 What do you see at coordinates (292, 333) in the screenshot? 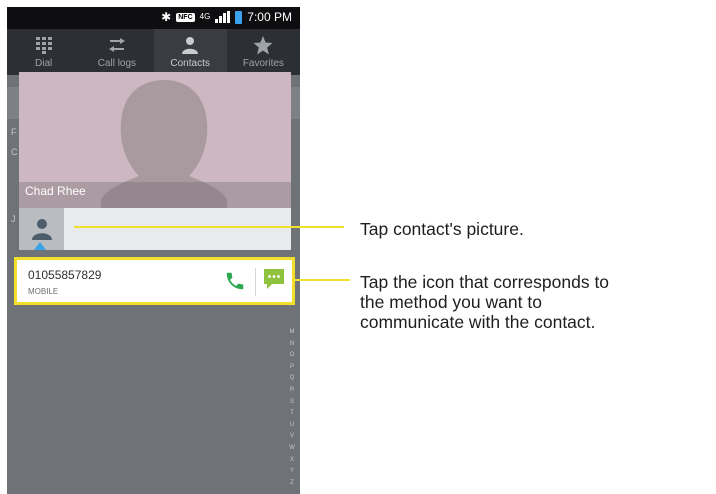
I see `index-letter: M` at bounding box center [292, 333].